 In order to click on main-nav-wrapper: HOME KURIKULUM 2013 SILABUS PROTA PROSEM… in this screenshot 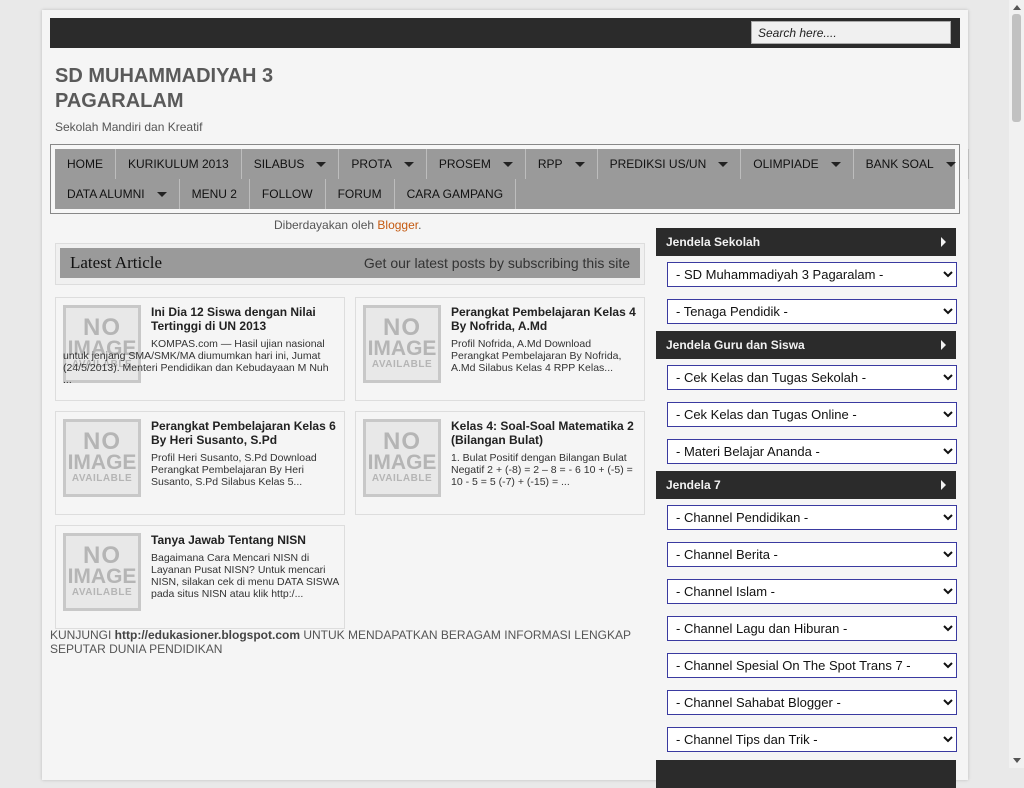, I will do `click(509, 179)`.